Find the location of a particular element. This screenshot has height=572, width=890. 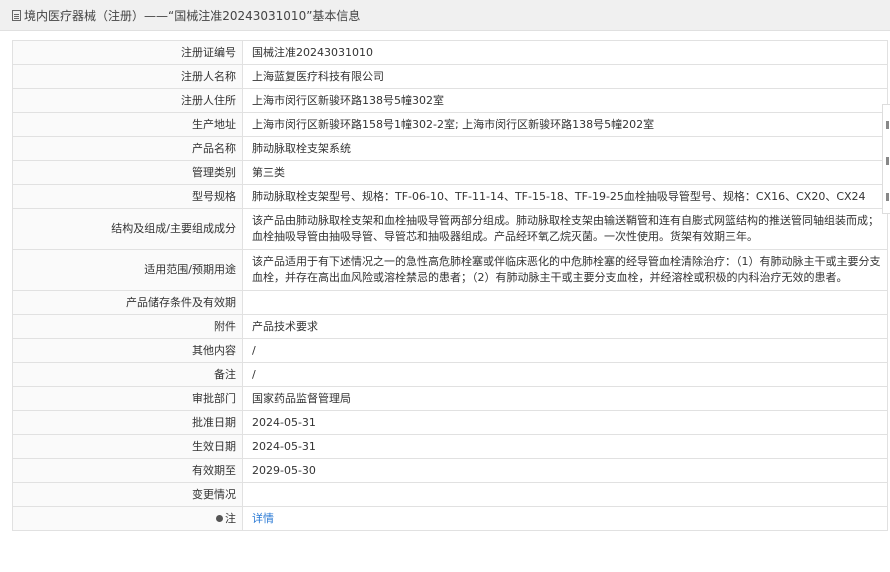

field-value: 第三类 is located at coordinates (565, 172).